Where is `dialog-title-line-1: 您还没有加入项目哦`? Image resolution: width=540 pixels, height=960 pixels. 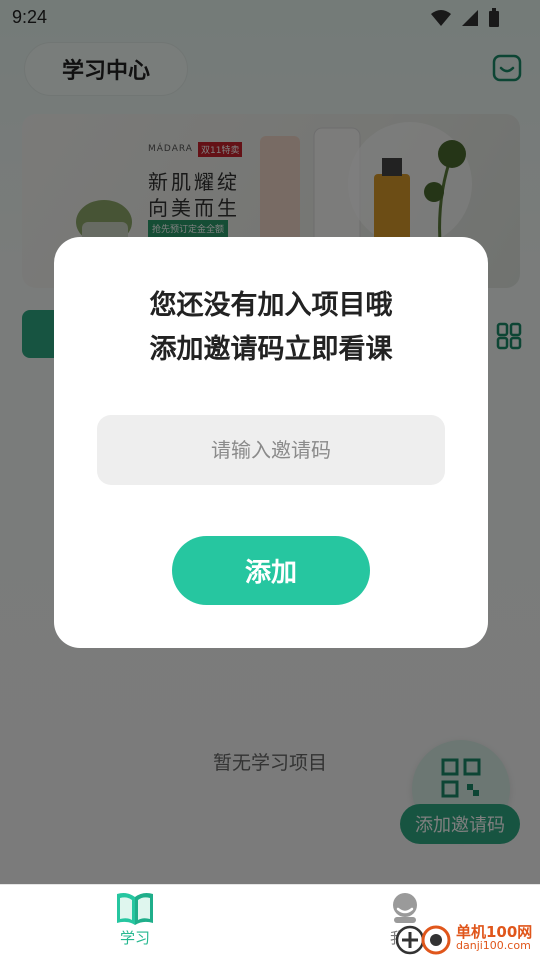
dialog-title-line-1: 您还没有加入项目哦 is located at coordinates (271, 305).